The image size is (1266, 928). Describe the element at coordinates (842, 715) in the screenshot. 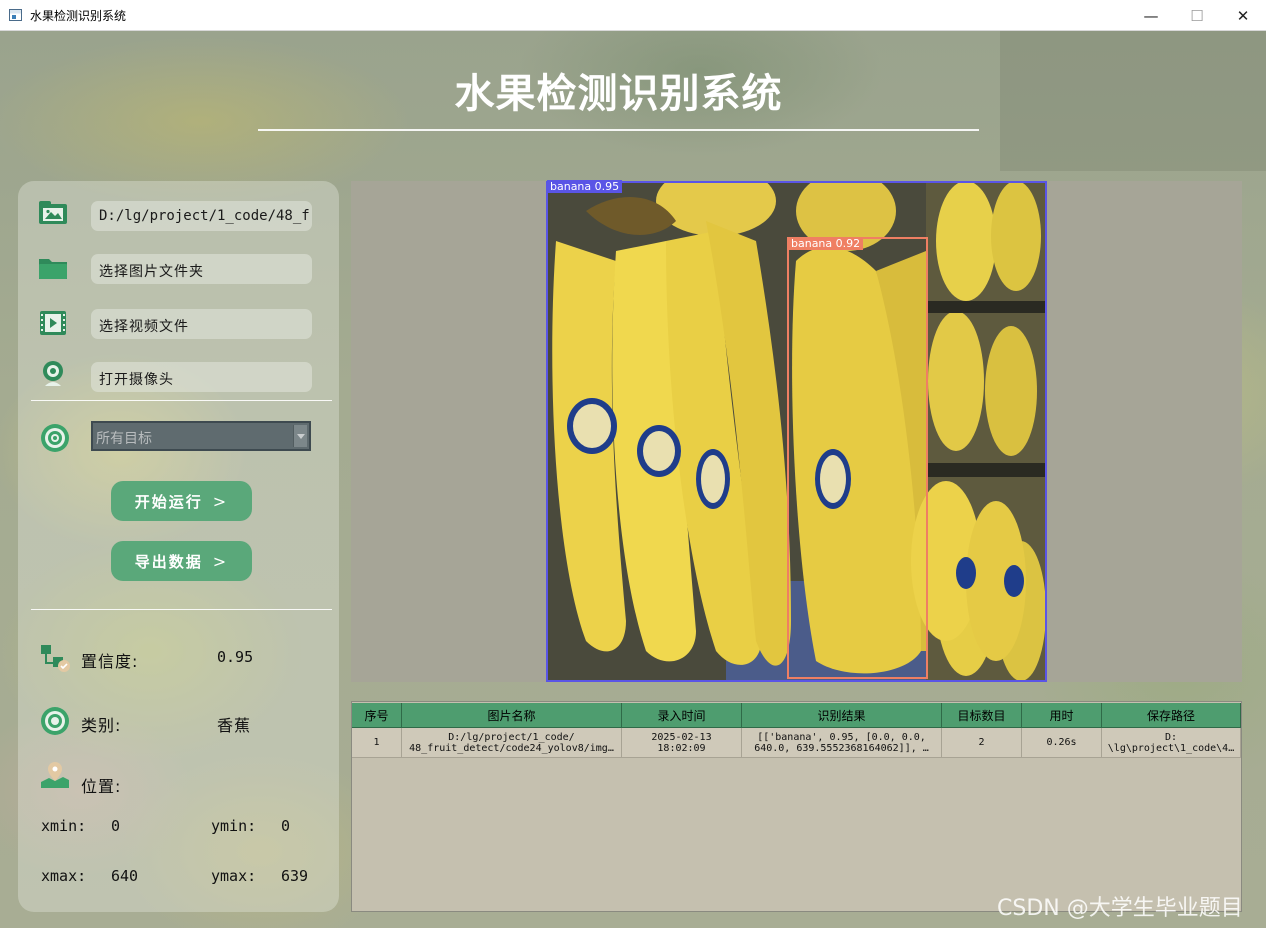

I see `col-result: 识别结果` at that location.